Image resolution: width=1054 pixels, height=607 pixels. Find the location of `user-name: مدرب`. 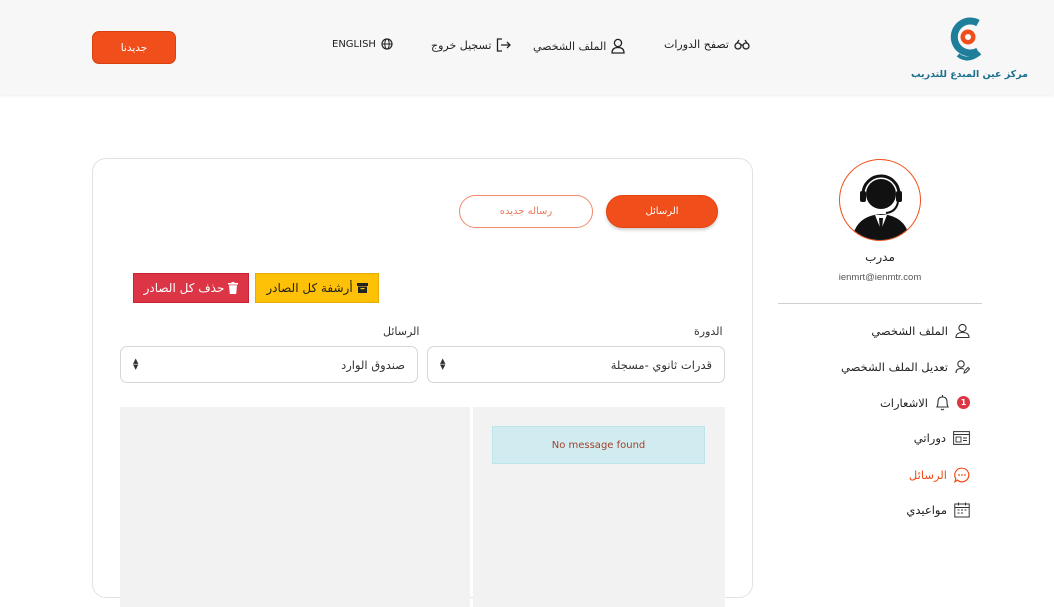

user-name: مدرب is located at coordinates (880, 257).